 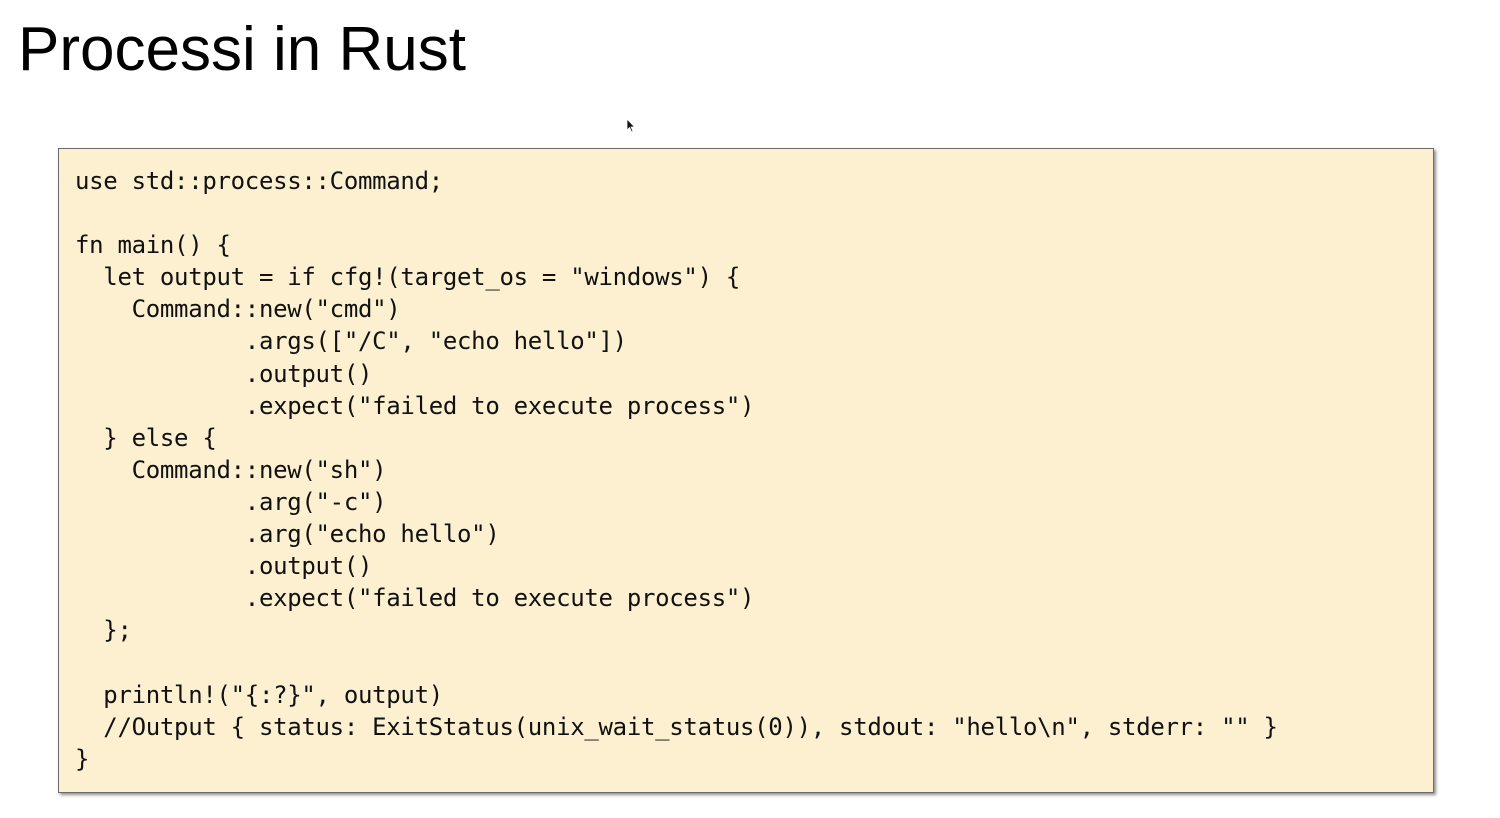 I want to click on code-line: fn main() {, so click(x=153, y=245).